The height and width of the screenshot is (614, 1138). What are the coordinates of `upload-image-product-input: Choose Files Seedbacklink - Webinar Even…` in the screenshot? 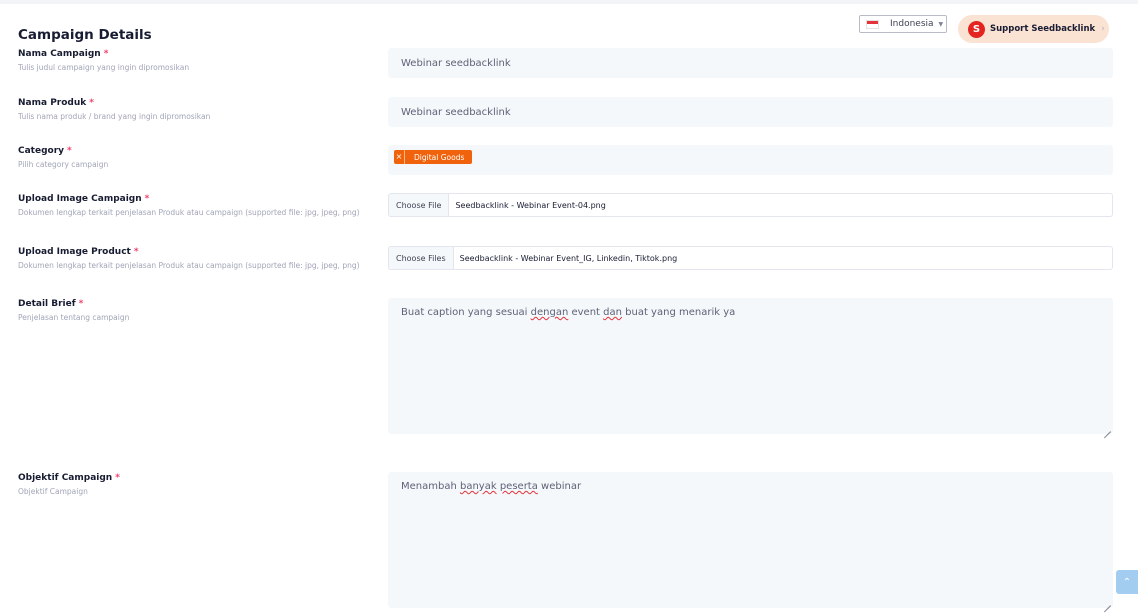 It's located at (750, 258).